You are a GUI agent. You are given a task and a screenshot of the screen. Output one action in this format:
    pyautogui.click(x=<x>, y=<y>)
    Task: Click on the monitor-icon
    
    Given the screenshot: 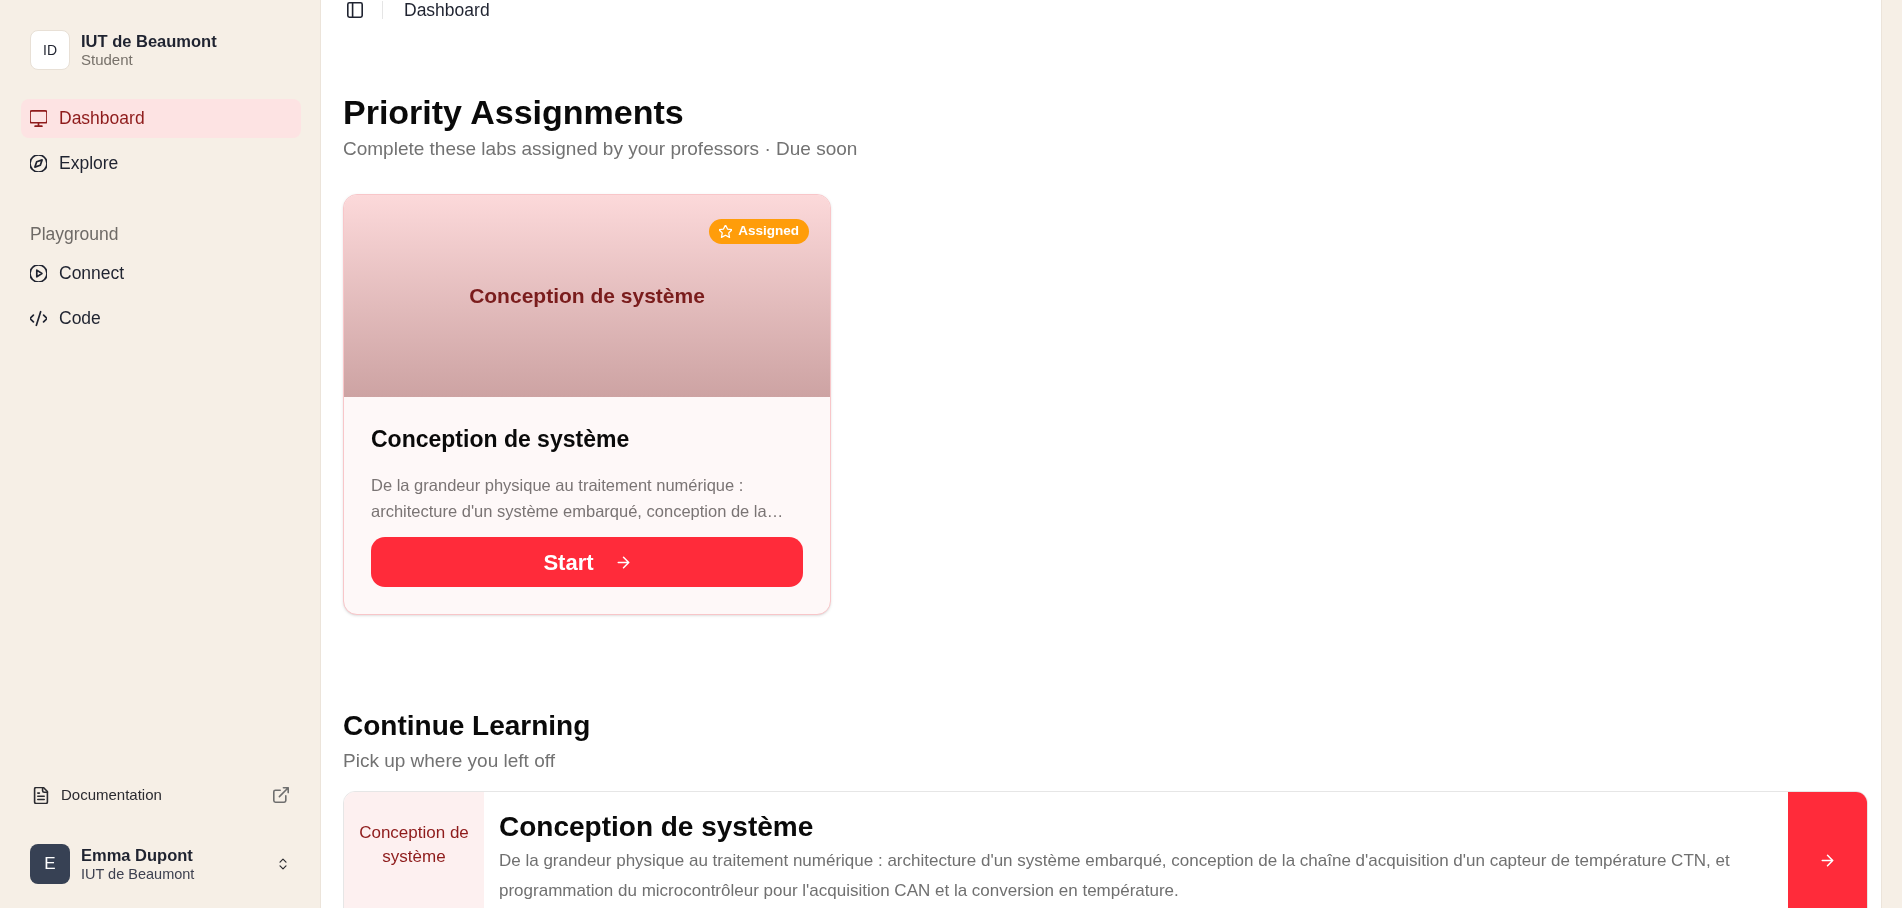 What is the action you would take?
    pyautogui.click(x=38, y=118)
    